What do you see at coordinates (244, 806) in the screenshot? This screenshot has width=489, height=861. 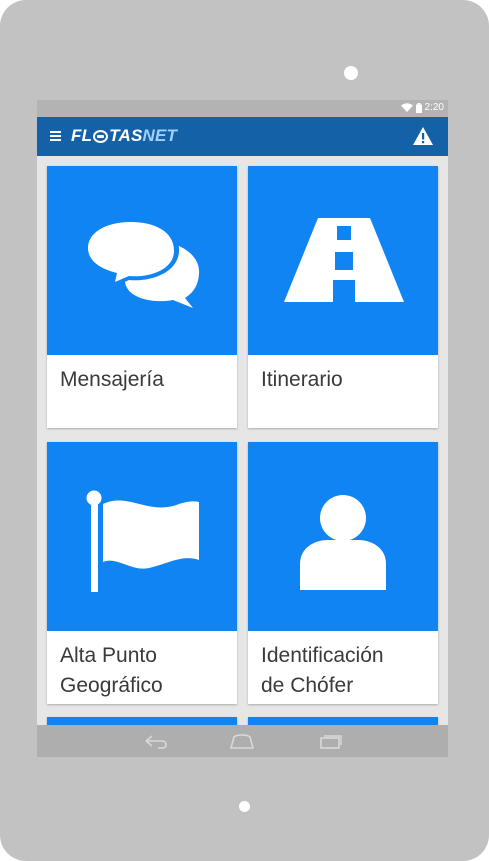 I see `hardware-home-dot` at bounding box center [244, 806].